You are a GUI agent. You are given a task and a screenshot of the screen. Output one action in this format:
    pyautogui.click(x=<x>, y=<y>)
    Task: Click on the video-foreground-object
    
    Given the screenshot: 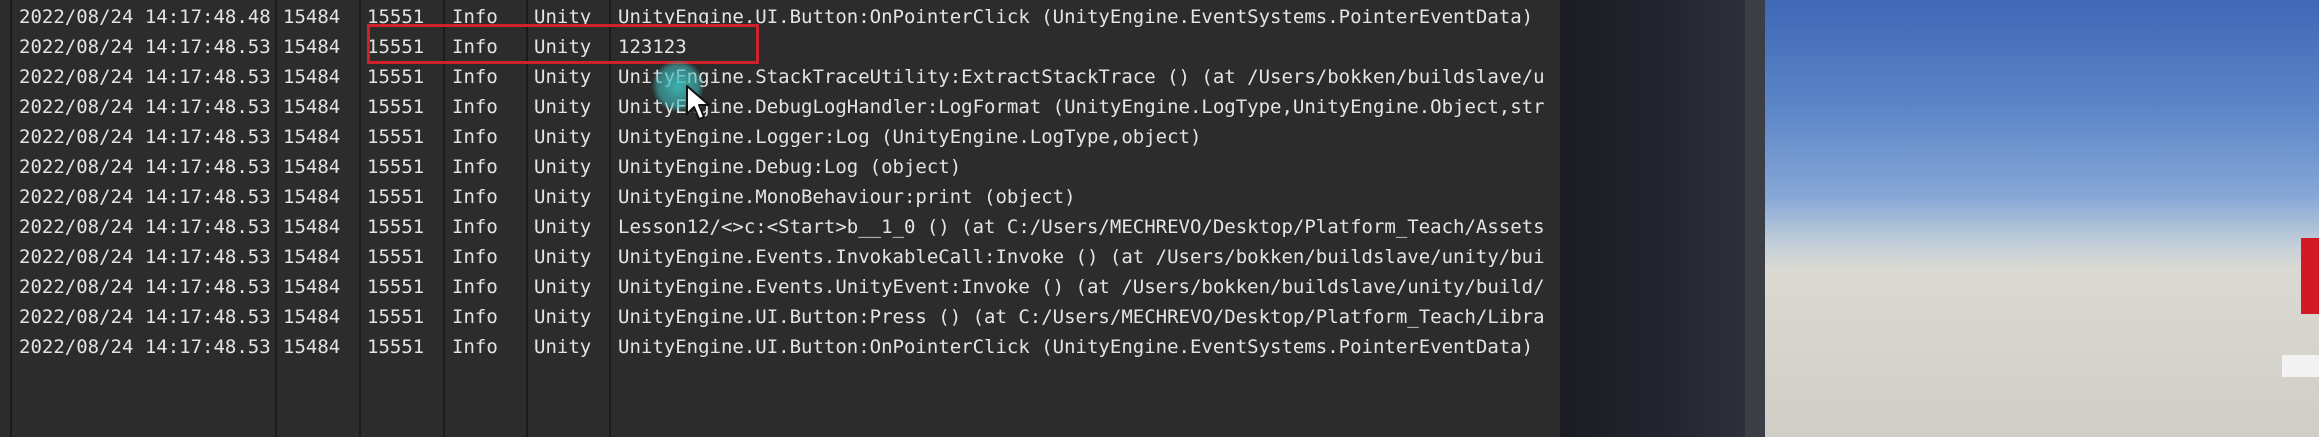 What is the action you would take?
    pyautogui.click(x=1652, y=218)
    